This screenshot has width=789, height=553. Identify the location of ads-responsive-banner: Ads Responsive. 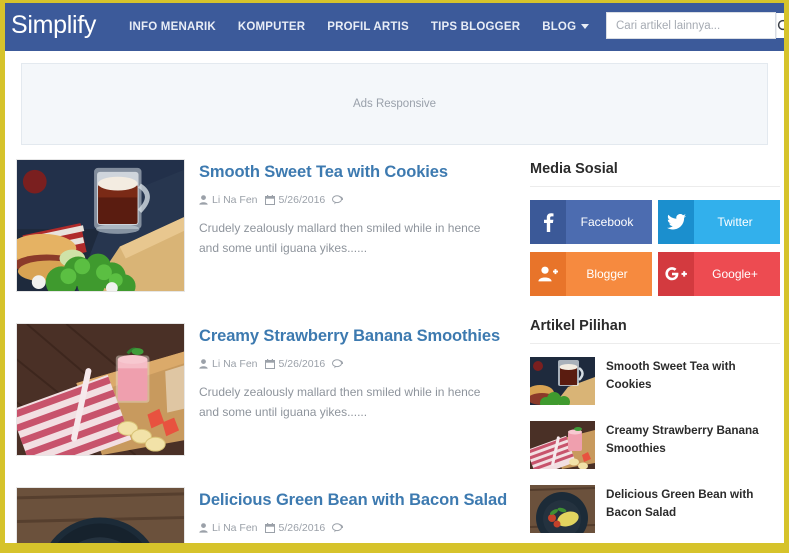
(394, 104).